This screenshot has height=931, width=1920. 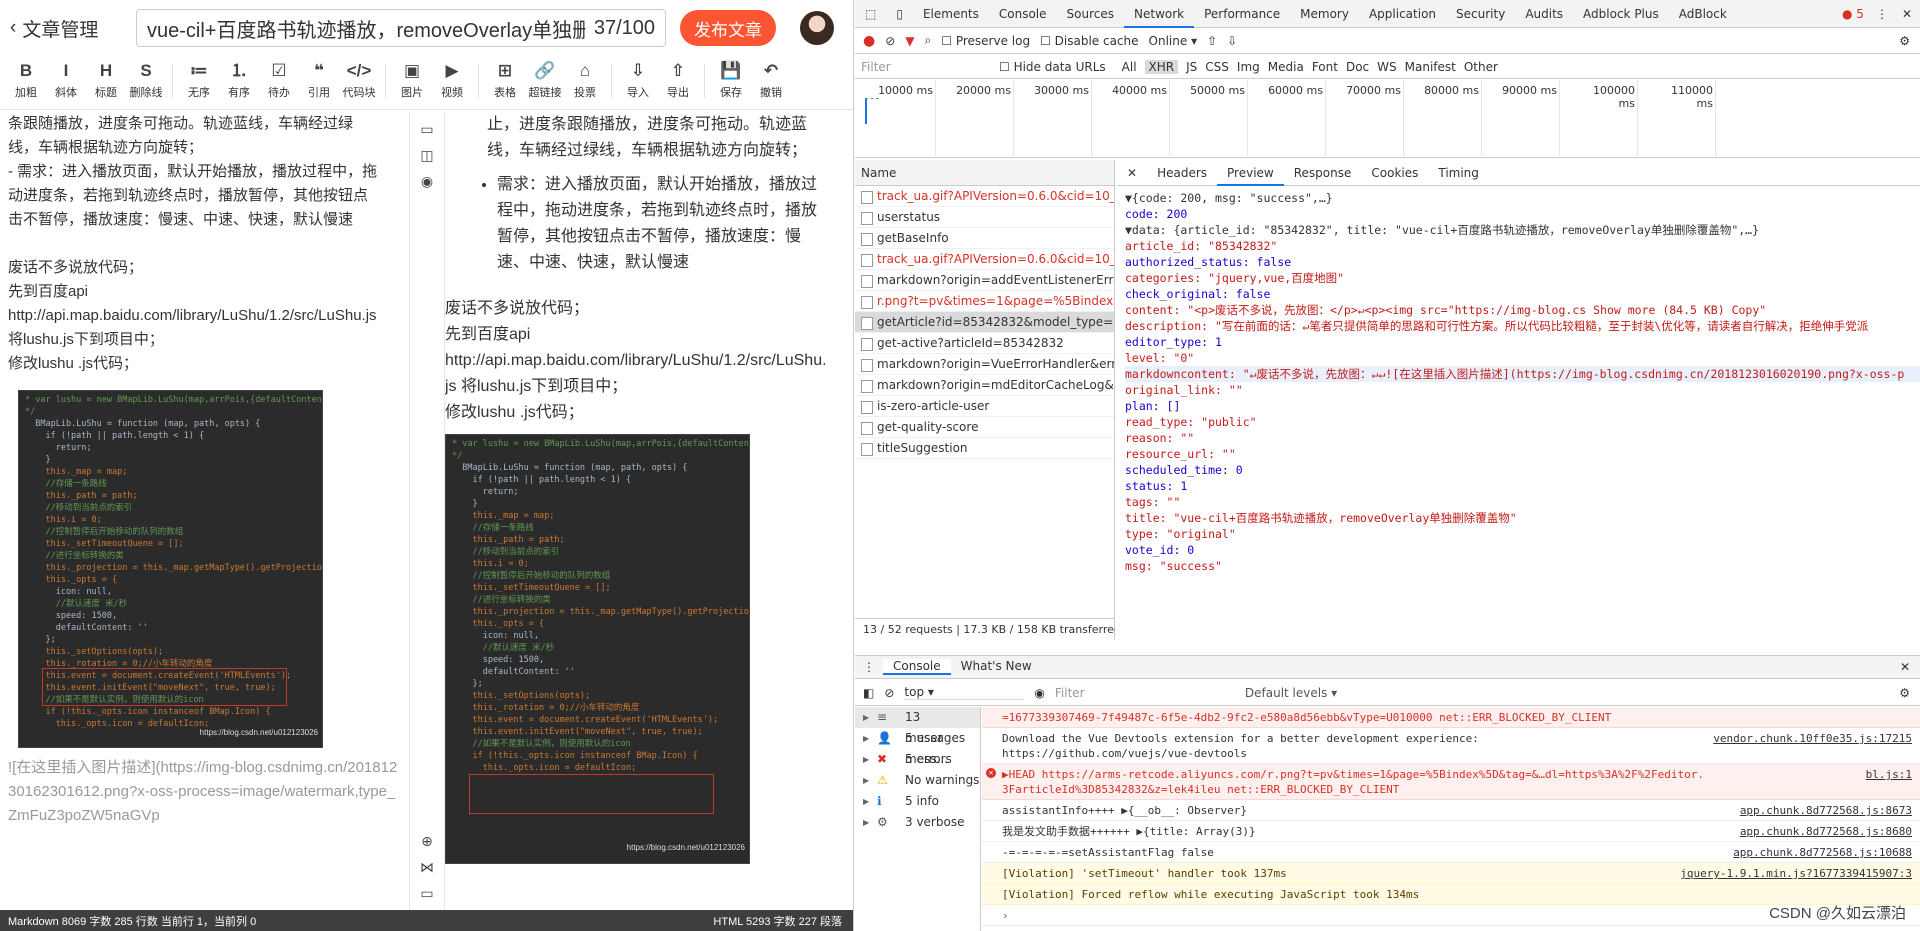 What do you see at coordinates (1905, 667) in the screenshot?
I see `close-drawer-icon: ✕` at bounding box center [1905, 667].